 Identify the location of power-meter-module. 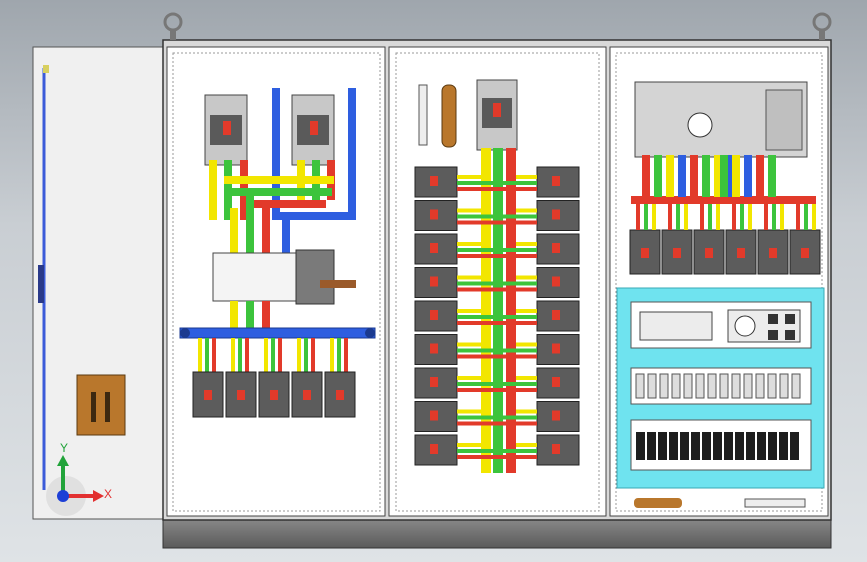
(721, 119).